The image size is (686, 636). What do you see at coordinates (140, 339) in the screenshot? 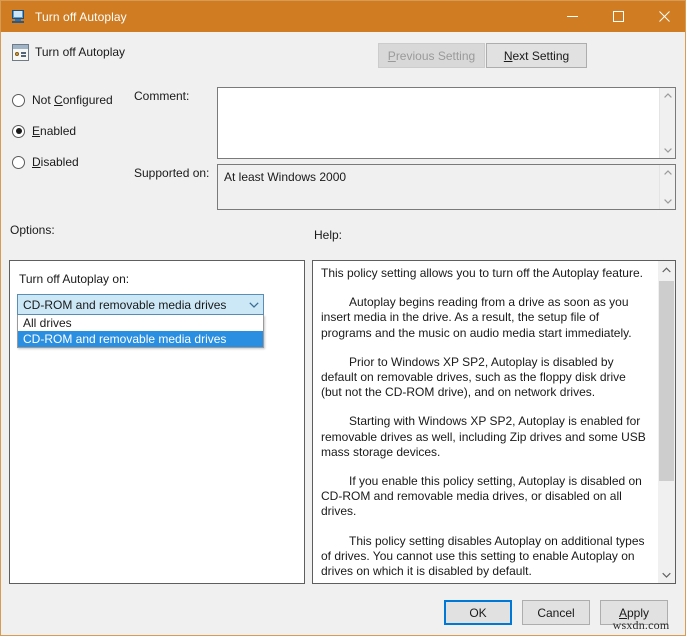
I see `combobox-option-cdrom-removable: CD-ROM and removable media drives` at bounding box center [140, 339].